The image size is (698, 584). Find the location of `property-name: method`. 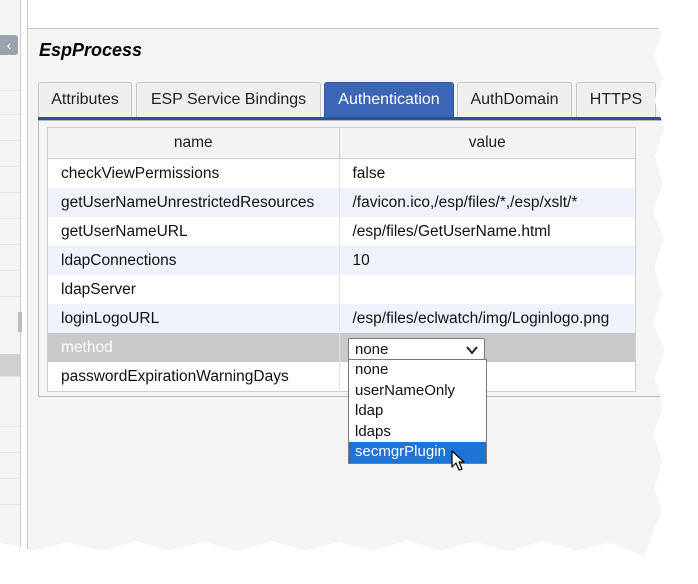

property-name: method is located at coordinates (193, 347).